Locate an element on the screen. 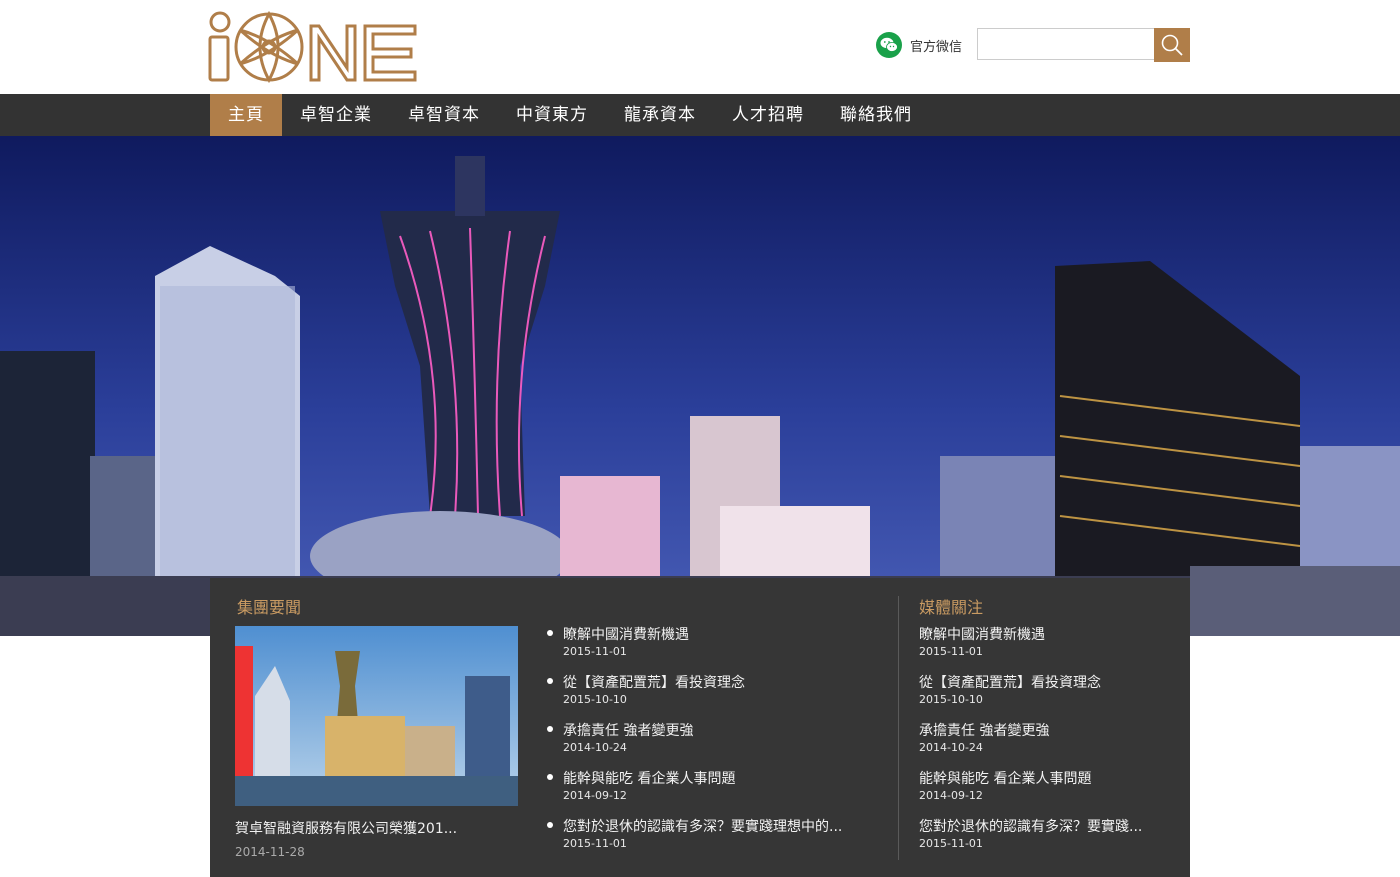 Image resolution: width=1400 pixels, height=877 pixels. wechat-icon is located at coordinates (889, 45).